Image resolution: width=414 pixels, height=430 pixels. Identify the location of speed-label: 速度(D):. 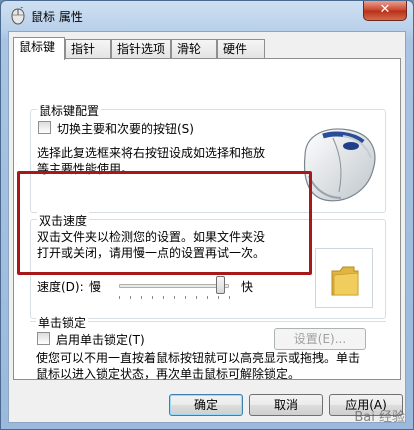
(60, 287).